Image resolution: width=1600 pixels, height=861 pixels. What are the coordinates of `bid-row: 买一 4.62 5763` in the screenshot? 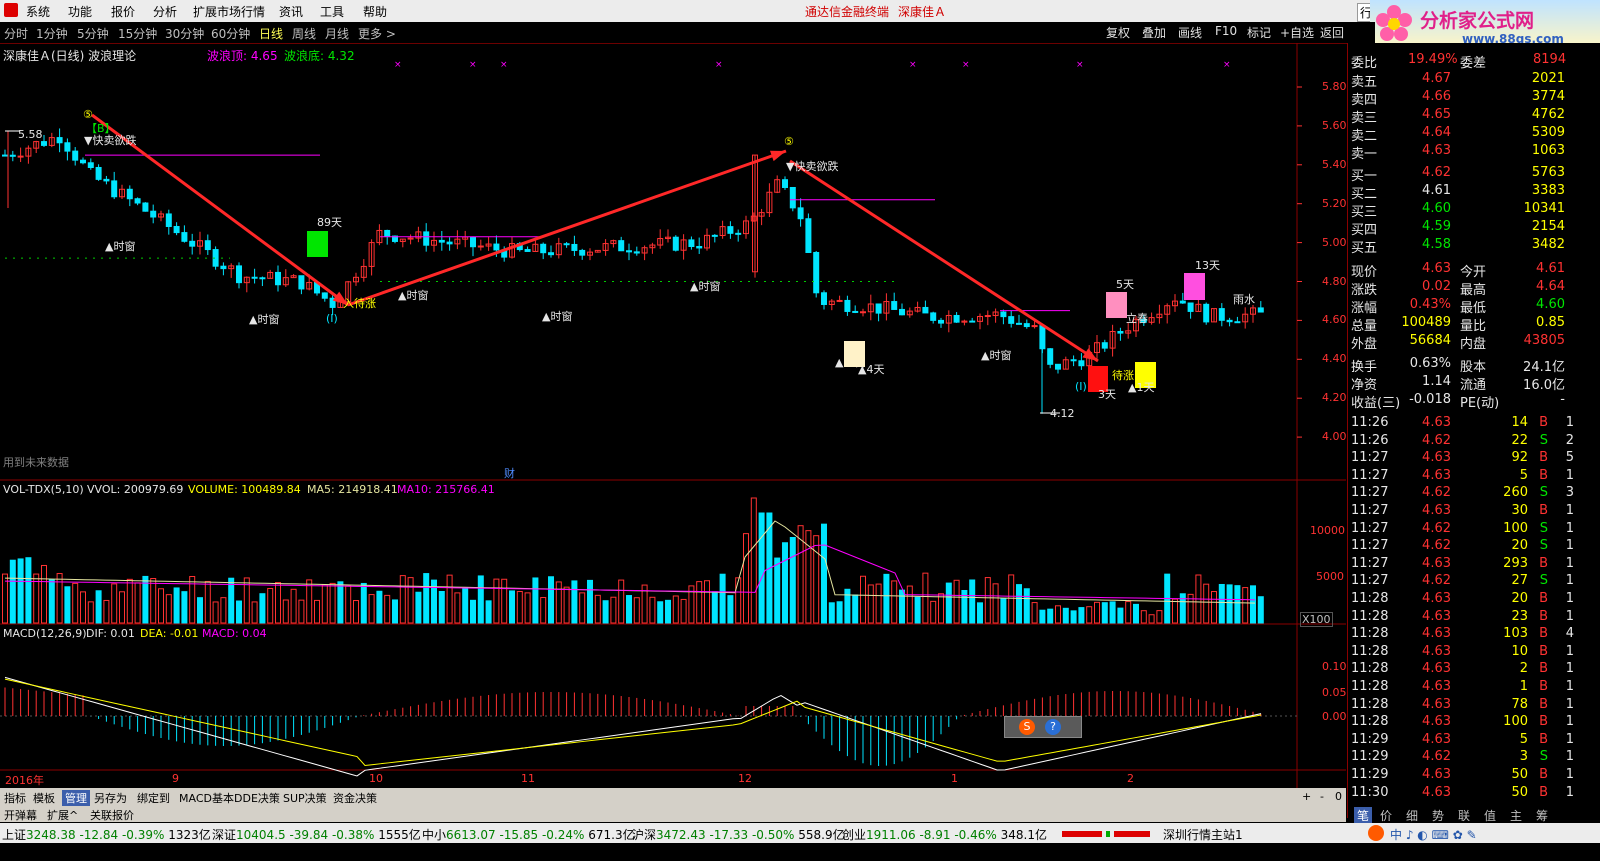 It's located at (1458, 174).